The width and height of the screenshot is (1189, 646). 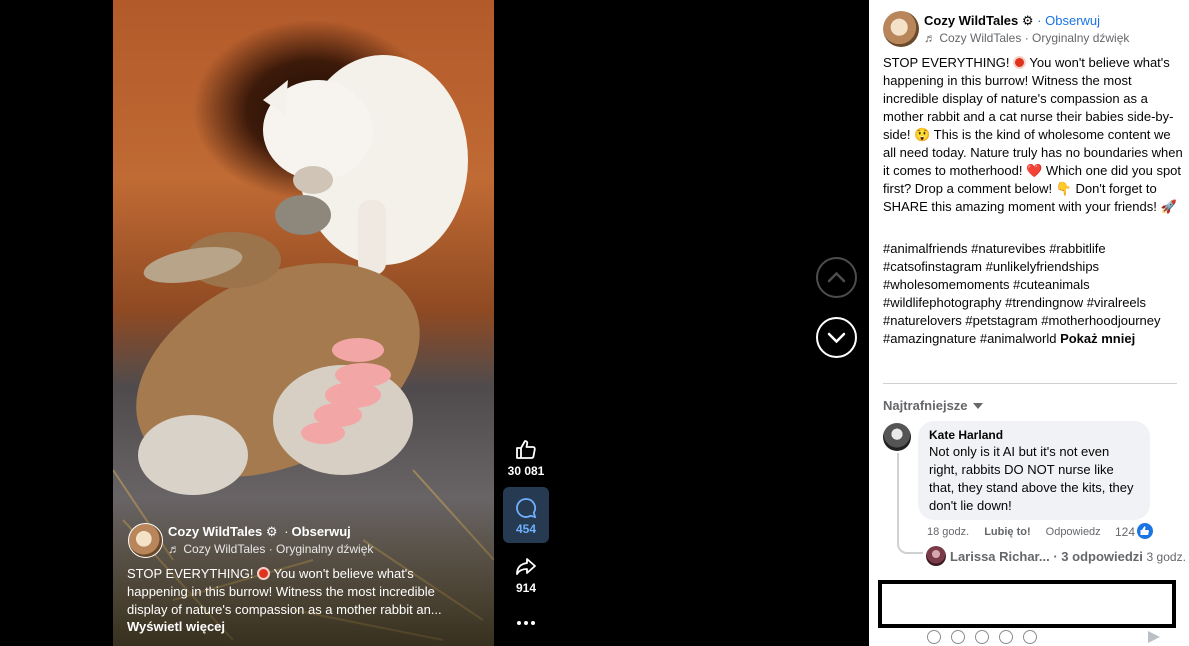 I want to click on follow-button: · Obserwuj, so click(x=1068, y=20).